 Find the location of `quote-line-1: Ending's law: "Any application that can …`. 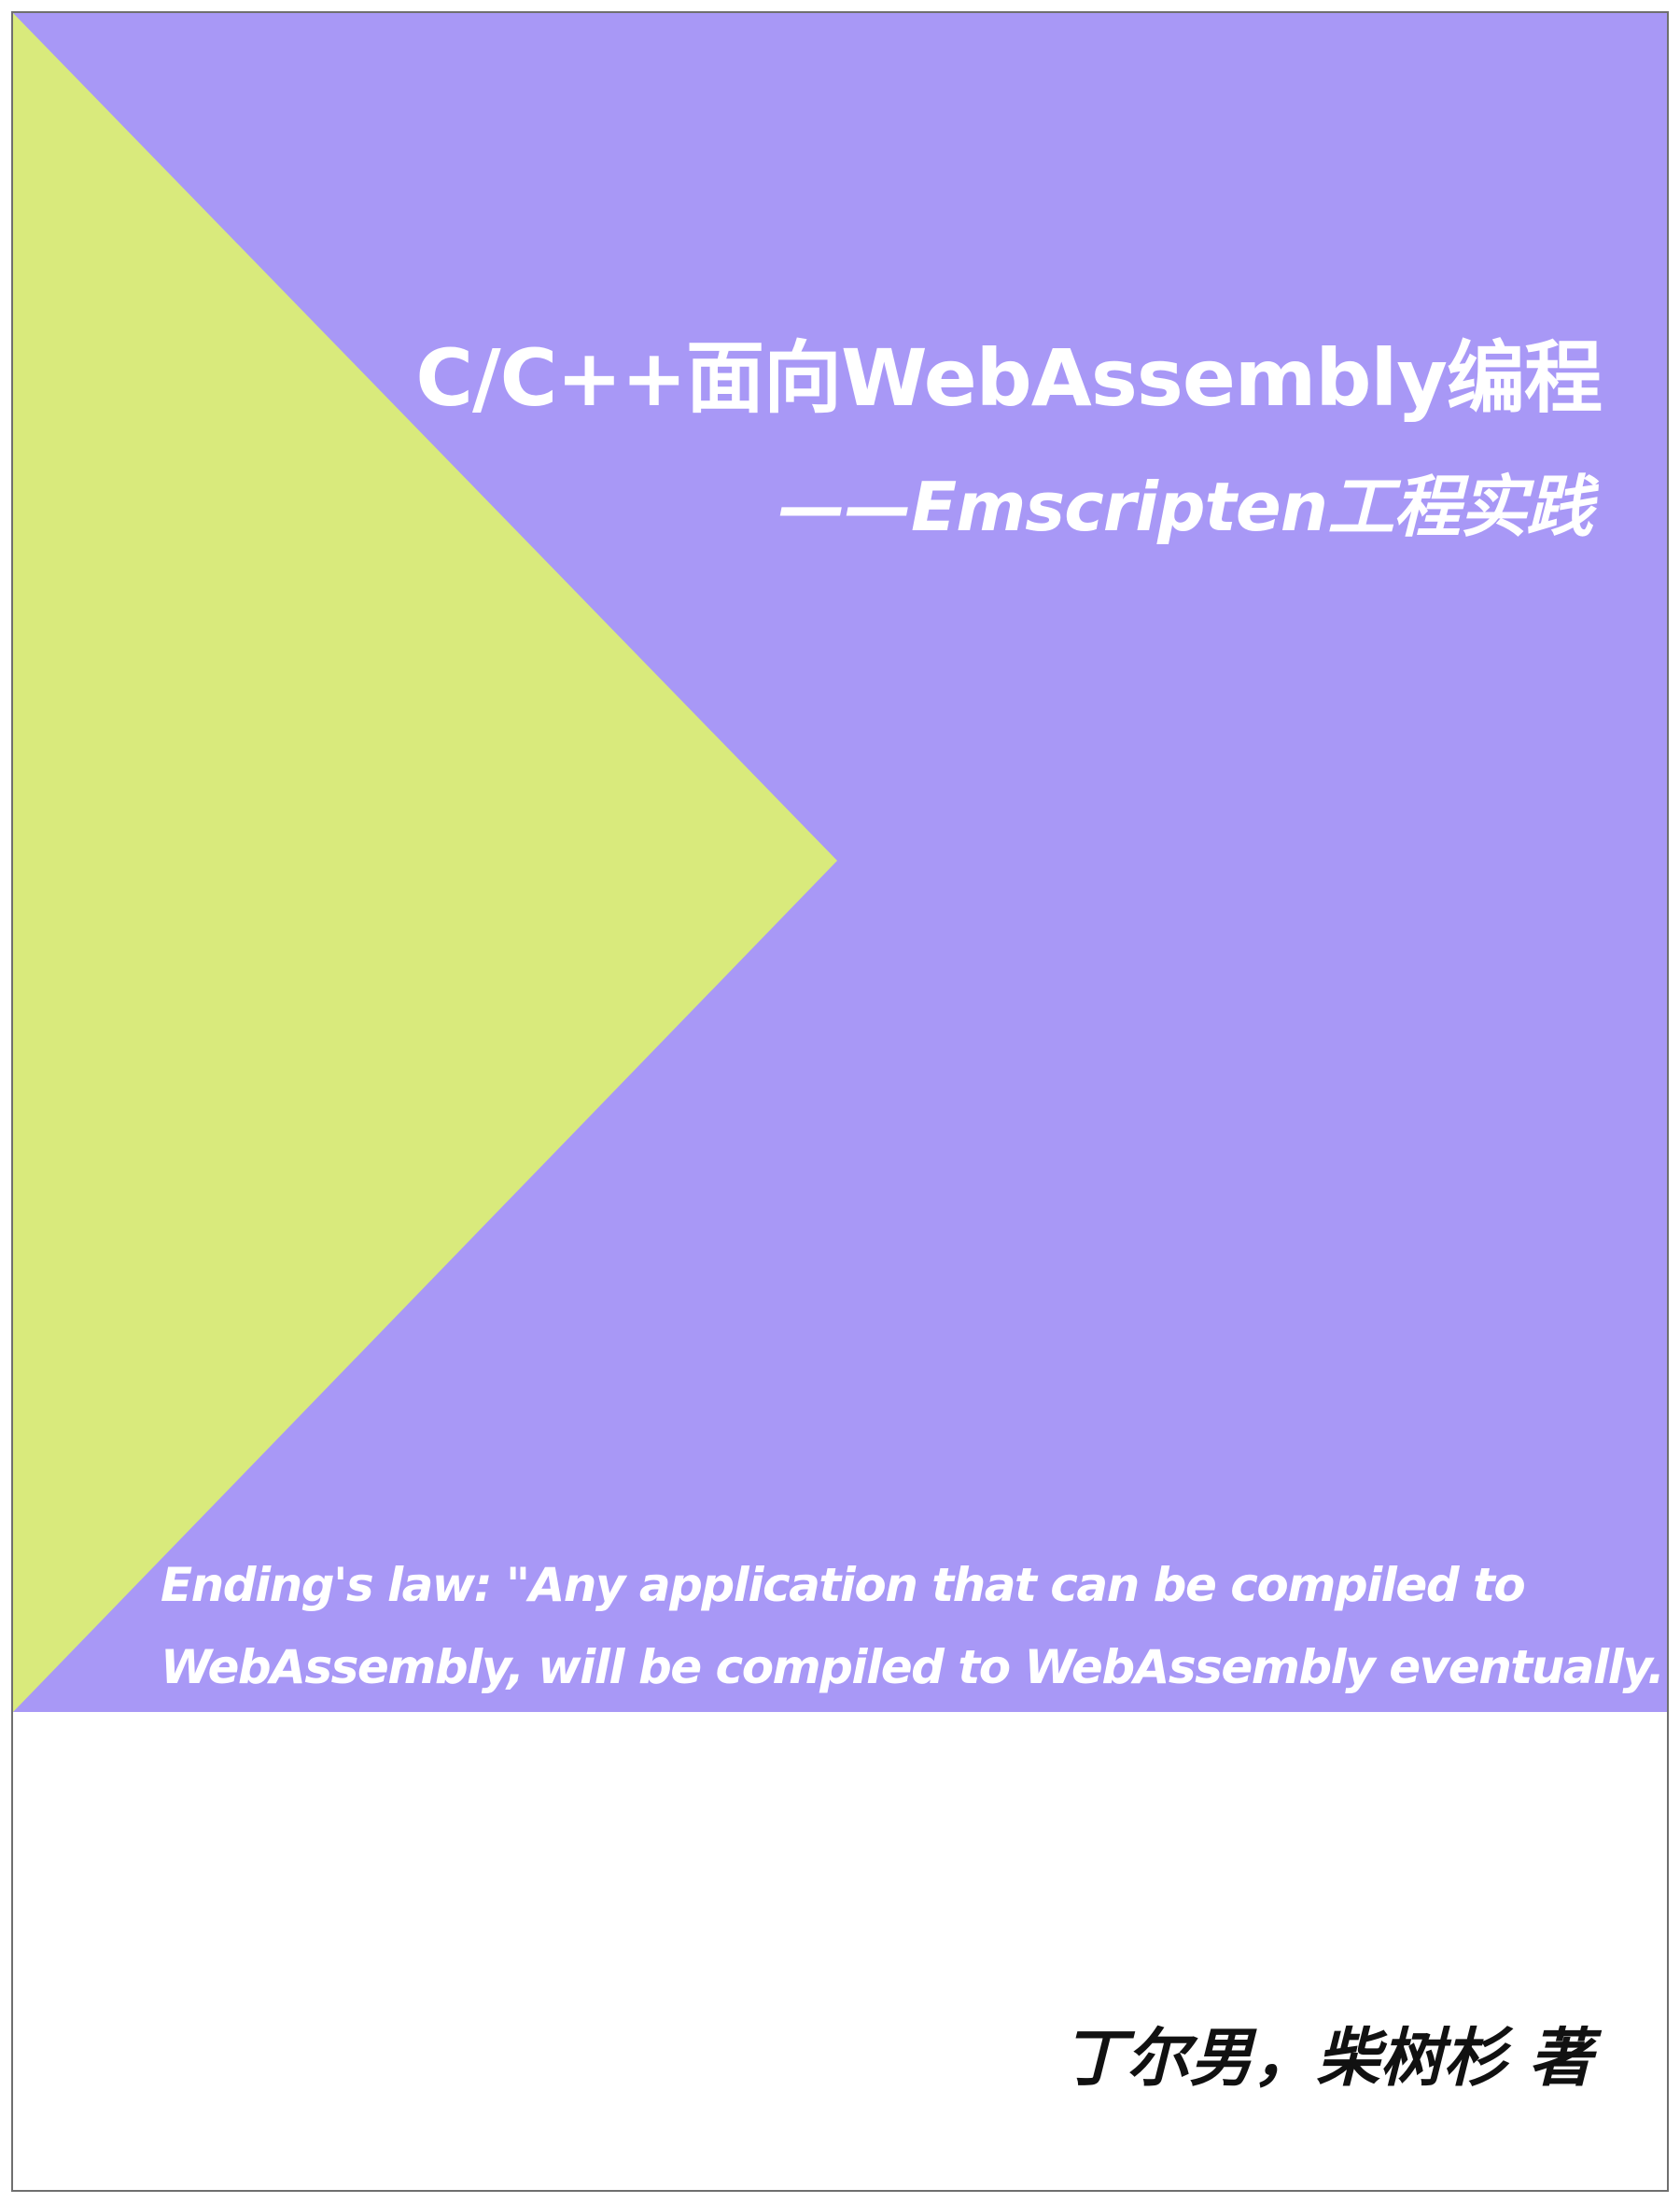

quote-line-1: Ending's law: "Any application that can … is located at coordinates (843, 1585).